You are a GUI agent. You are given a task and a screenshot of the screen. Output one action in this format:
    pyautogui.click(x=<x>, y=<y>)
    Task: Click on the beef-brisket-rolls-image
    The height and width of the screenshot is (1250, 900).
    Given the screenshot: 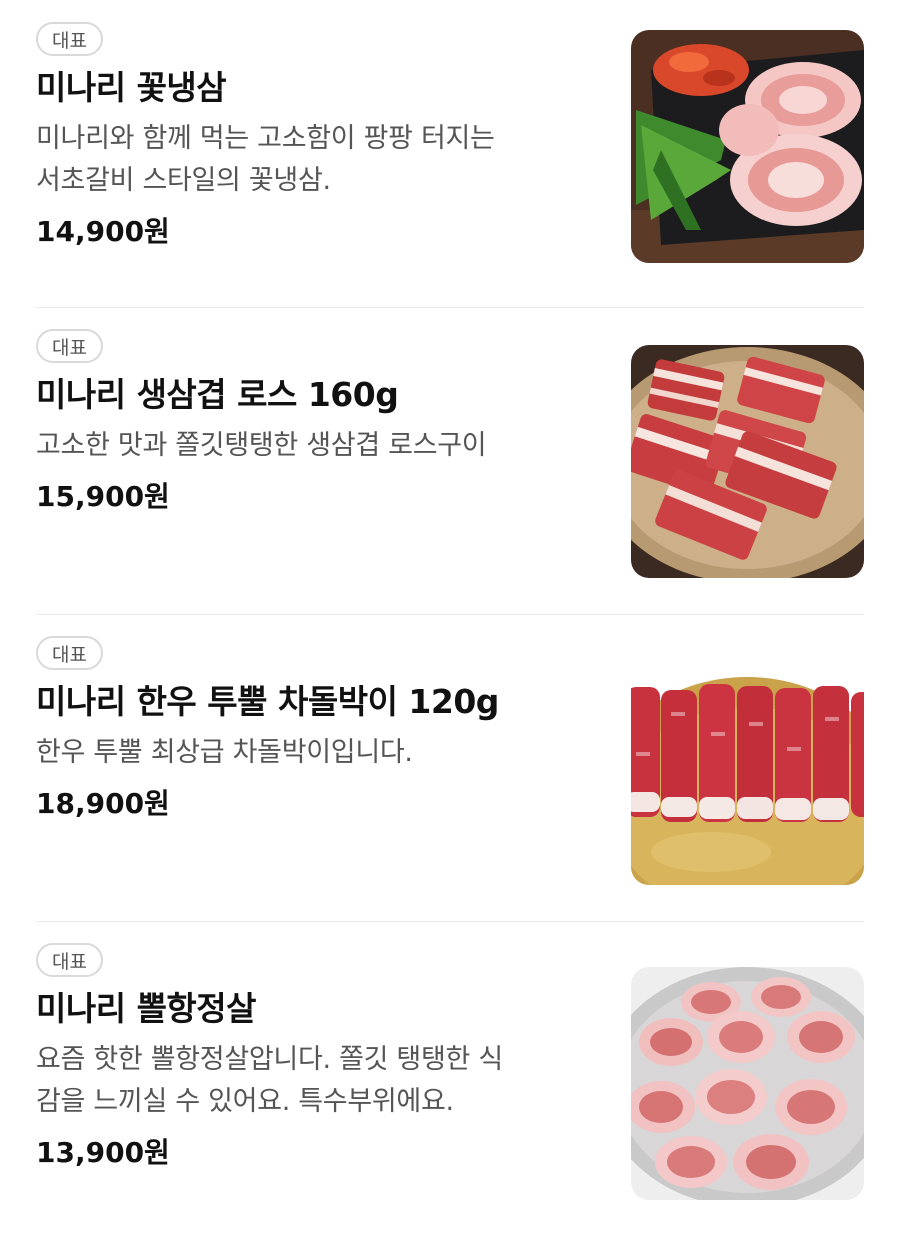 What is the action you would take?
    pyautogui.click(x=747, y=768)
    